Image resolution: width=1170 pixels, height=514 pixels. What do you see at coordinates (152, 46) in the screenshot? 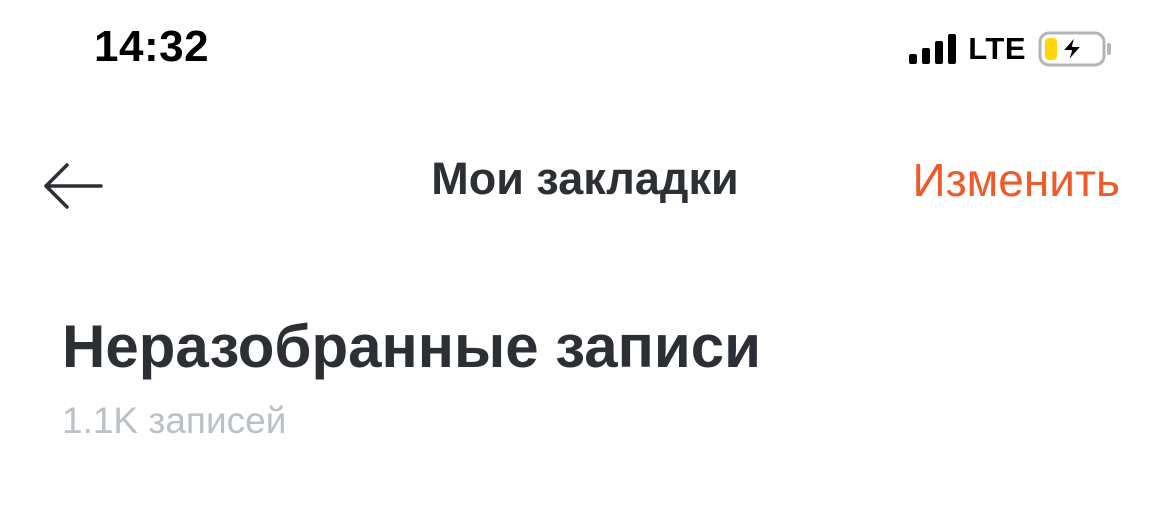
I see `status-time: 14:32` at bounding box center [152, 46].